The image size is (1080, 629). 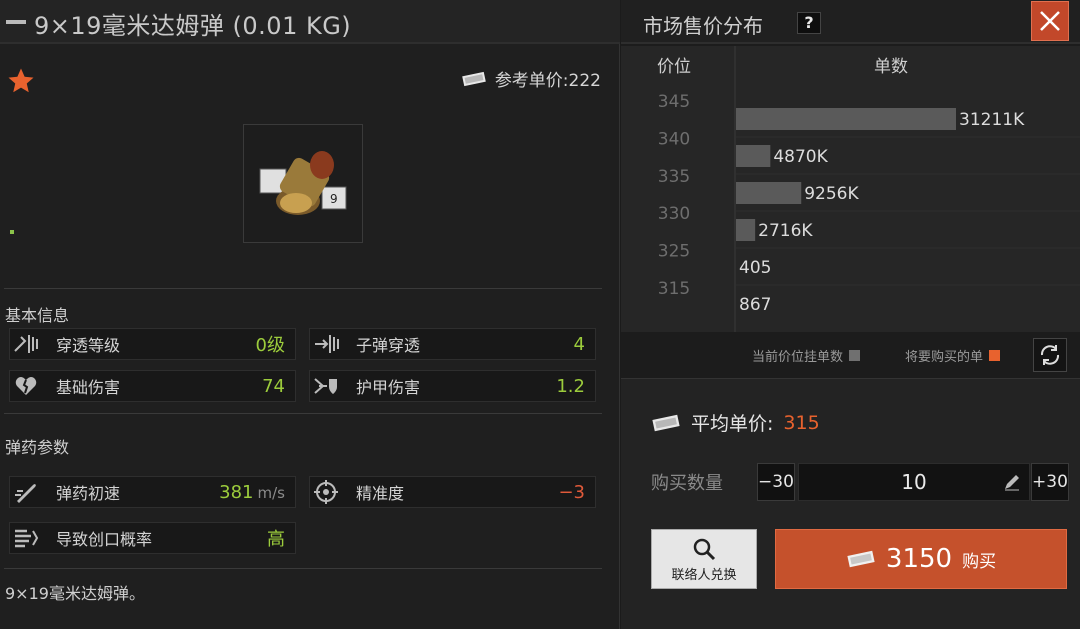 I want to click on svg-text: 9, so click(x=334, y=199).